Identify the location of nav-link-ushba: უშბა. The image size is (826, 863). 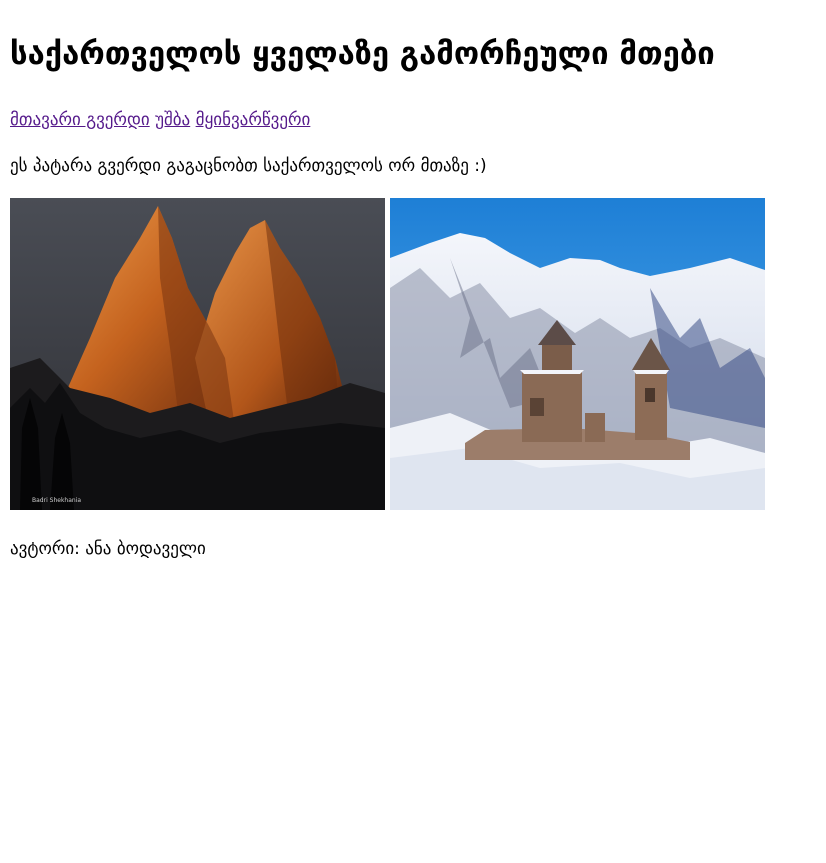
(172, 120).